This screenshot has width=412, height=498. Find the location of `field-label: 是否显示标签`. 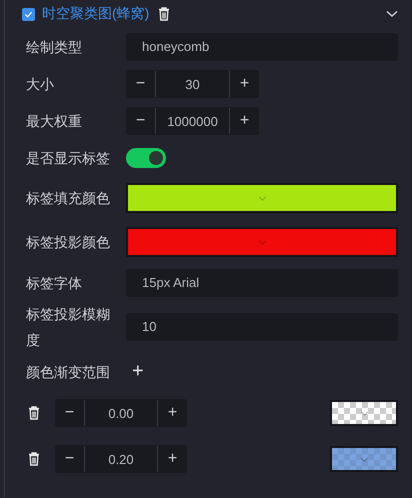

field-label: 是否显示标签 is located at coordinates (68, 158).